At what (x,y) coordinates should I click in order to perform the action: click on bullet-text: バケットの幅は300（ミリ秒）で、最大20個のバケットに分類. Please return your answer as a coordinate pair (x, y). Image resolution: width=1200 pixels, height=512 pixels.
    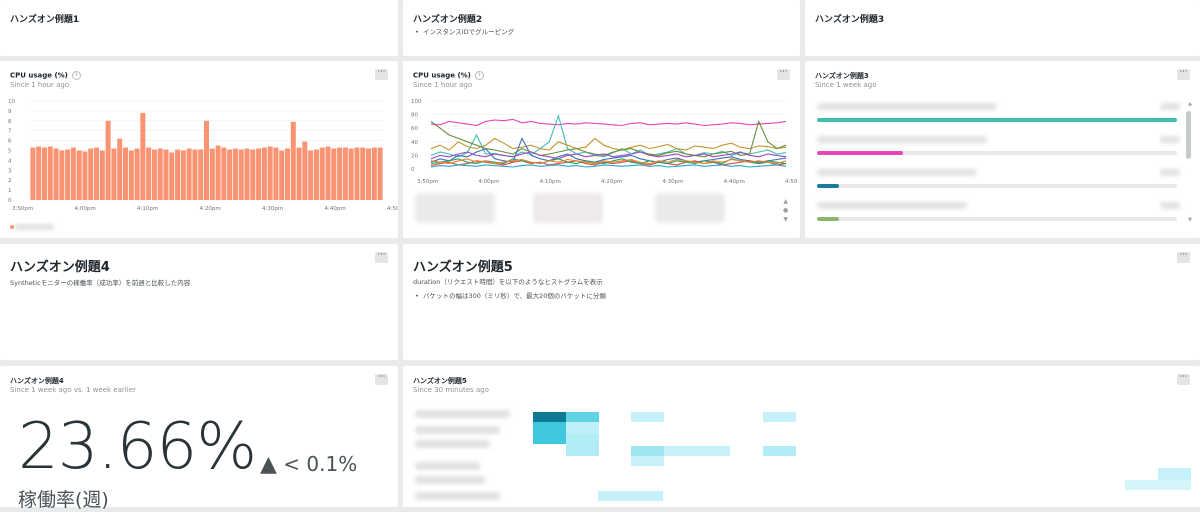
    Looking at the image, I should click on (514, 296).